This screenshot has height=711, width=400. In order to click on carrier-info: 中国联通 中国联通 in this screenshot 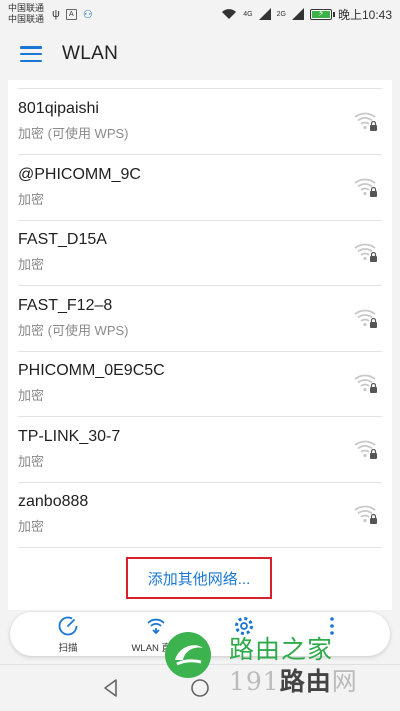, I will do `click(26, 14)`.